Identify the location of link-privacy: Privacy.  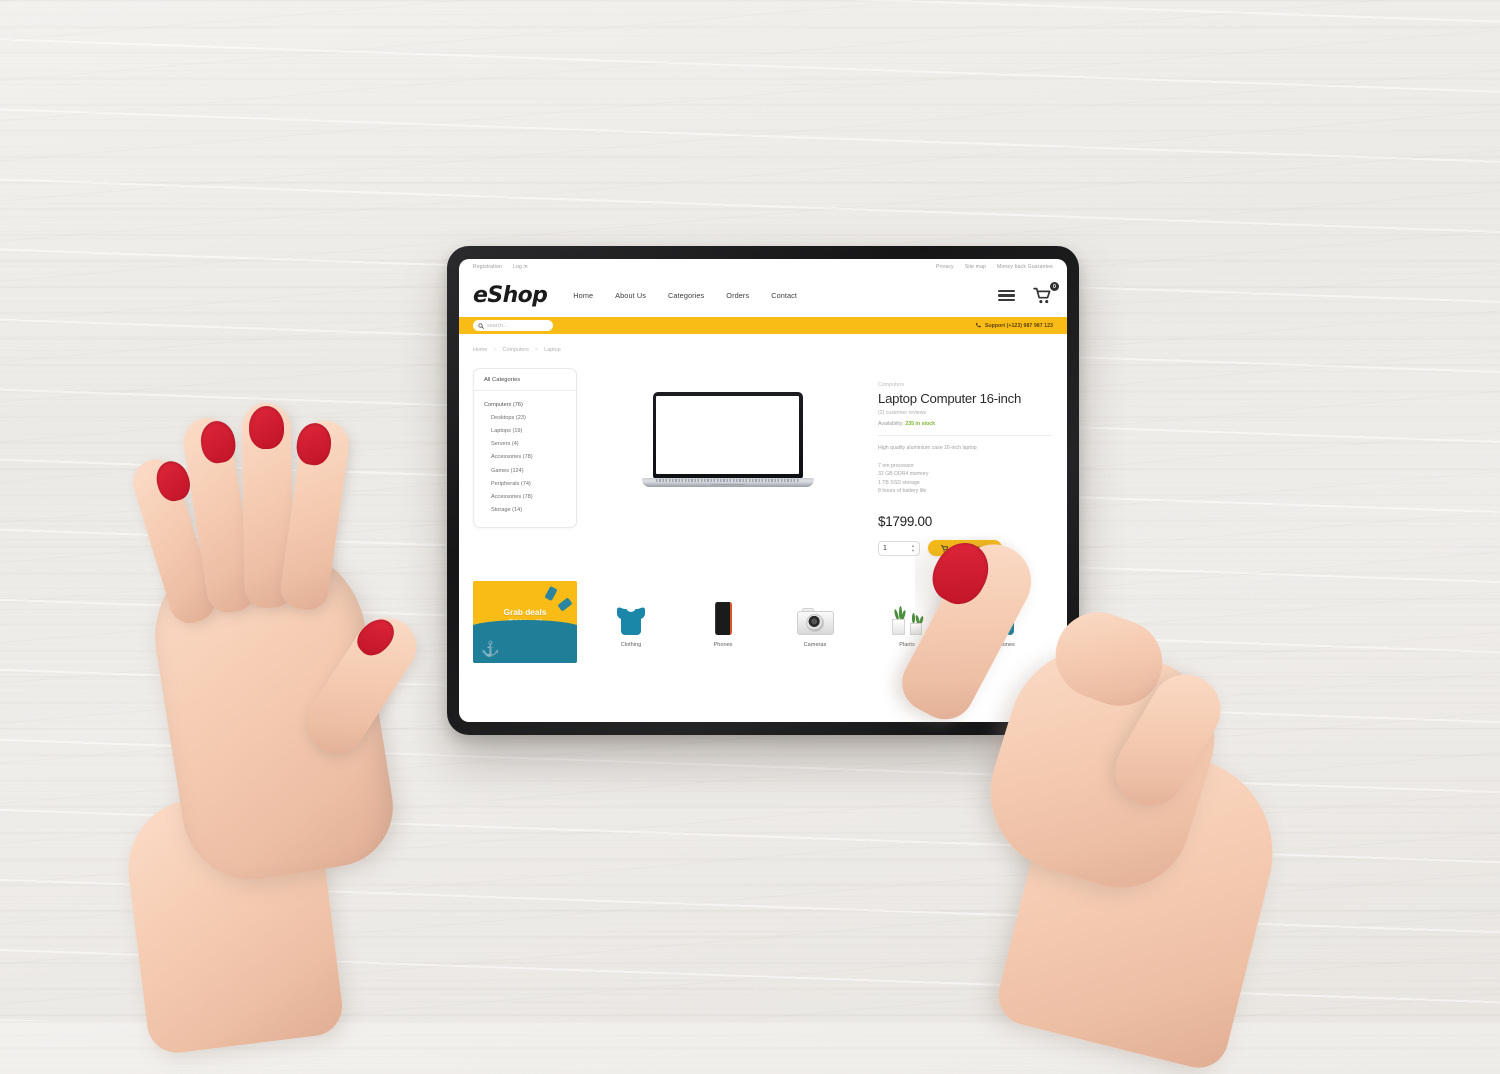
(945, 267).